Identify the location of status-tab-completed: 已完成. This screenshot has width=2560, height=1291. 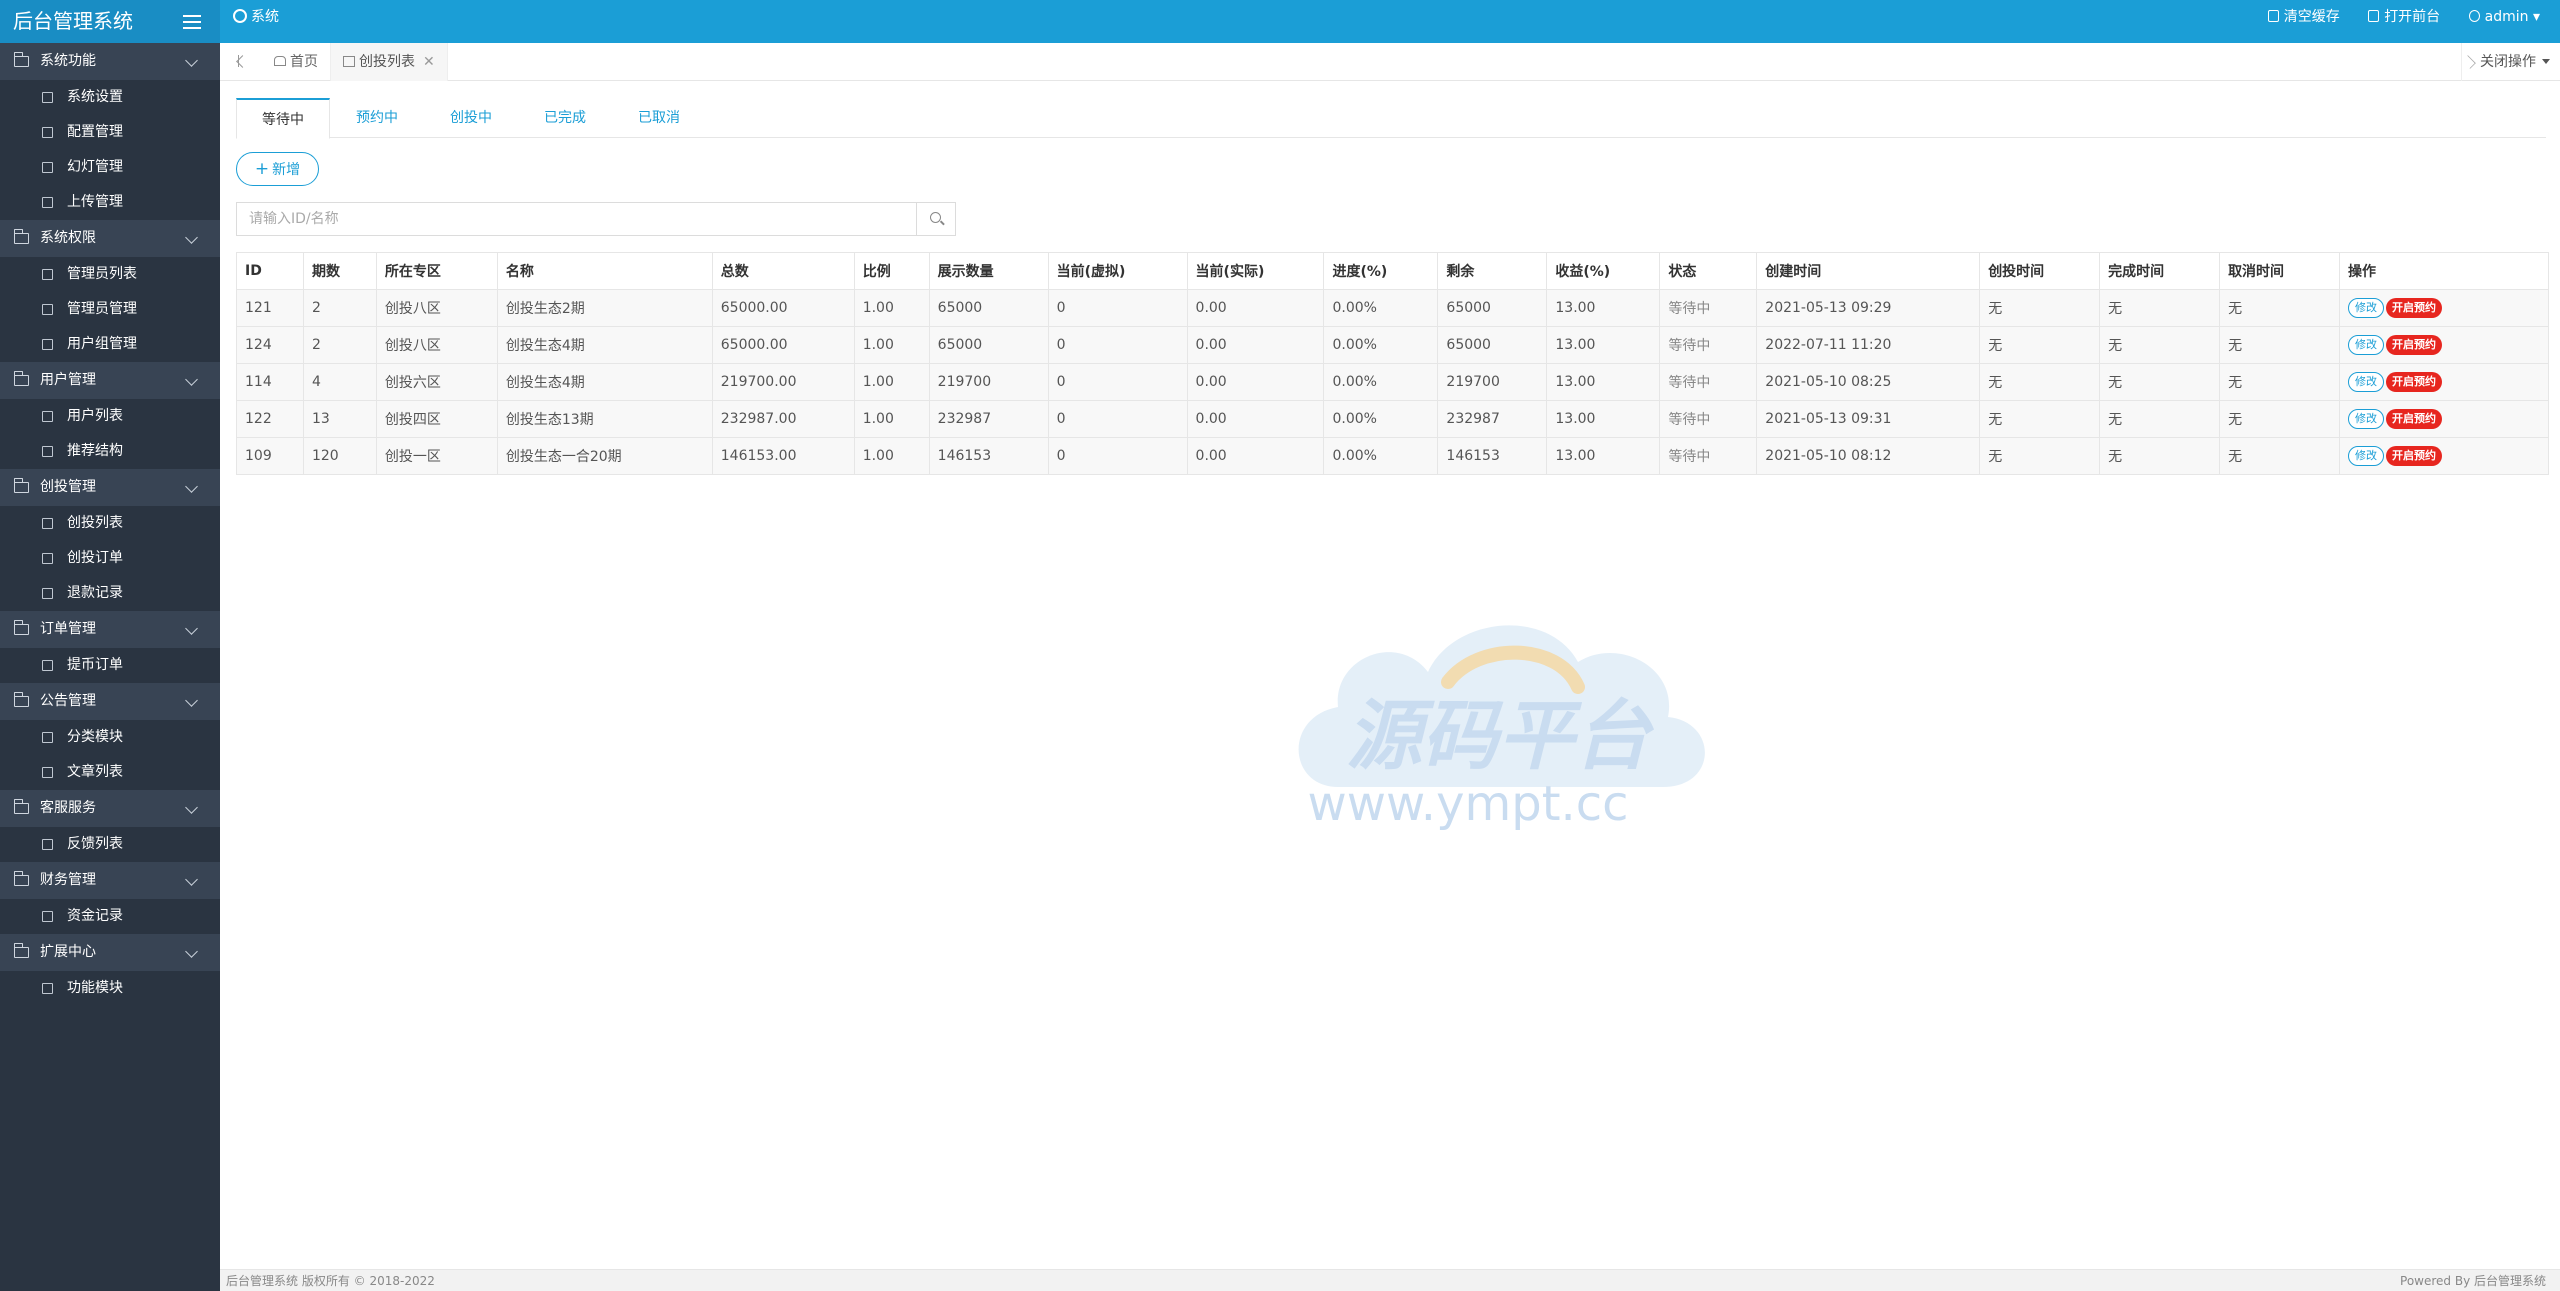
(565, 118).